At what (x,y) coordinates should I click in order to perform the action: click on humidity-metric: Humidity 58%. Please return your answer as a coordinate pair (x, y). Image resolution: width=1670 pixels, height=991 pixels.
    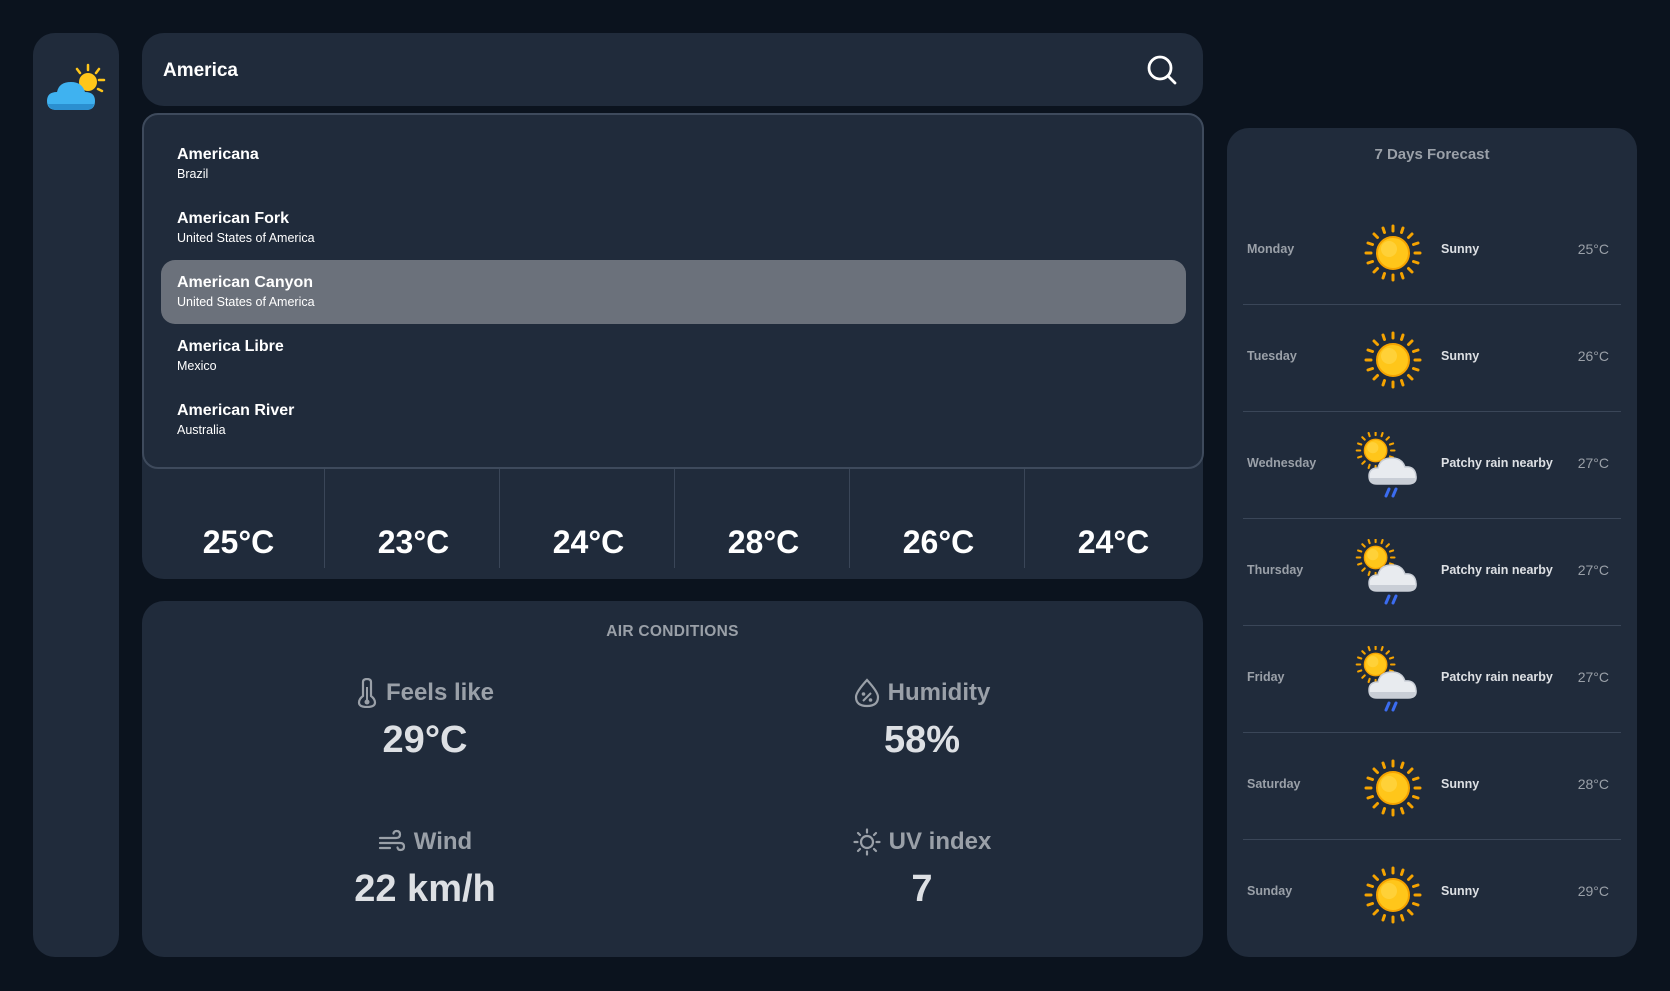
    Looking at the image, I should click on (922, 719).